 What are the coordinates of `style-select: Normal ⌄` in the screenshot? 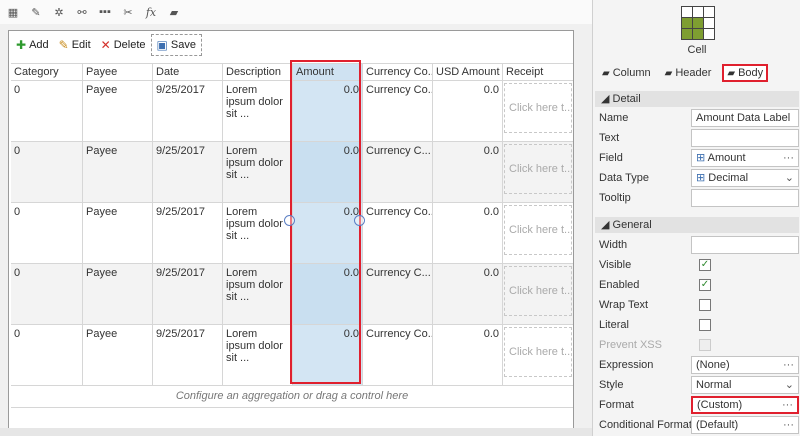 It's located at (745, 385).